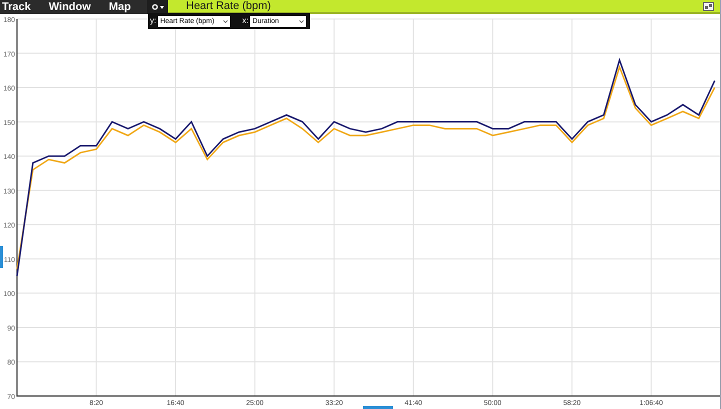 The width and height of the screenshot is (721, 409). What do you see at coordinates (16, 7) in the screenshot?
I see `menu-item: Track` at bounding box center [16, 7].